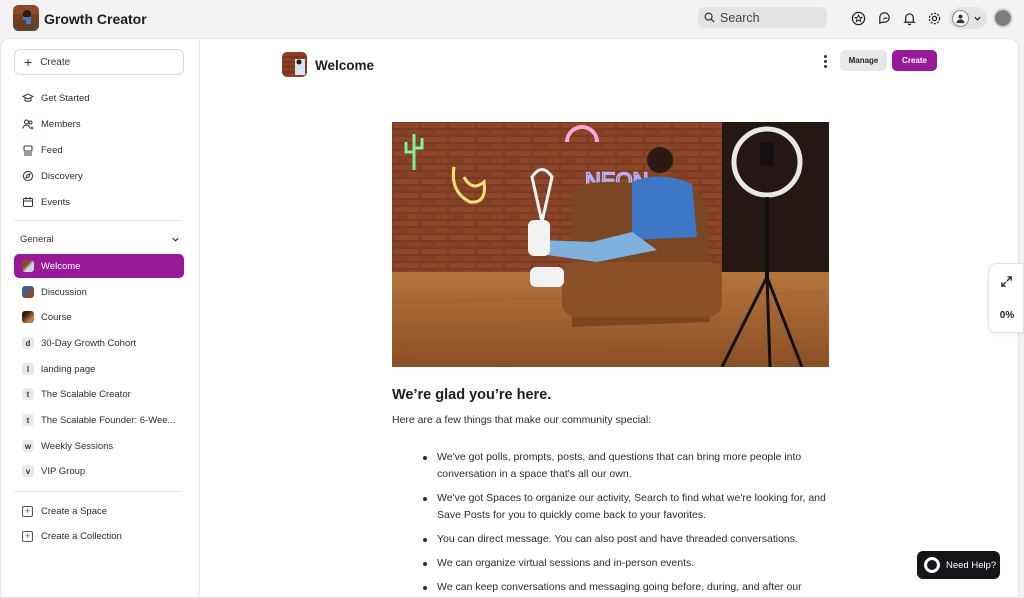  I want to click on chat-icon, so click(884, 18).